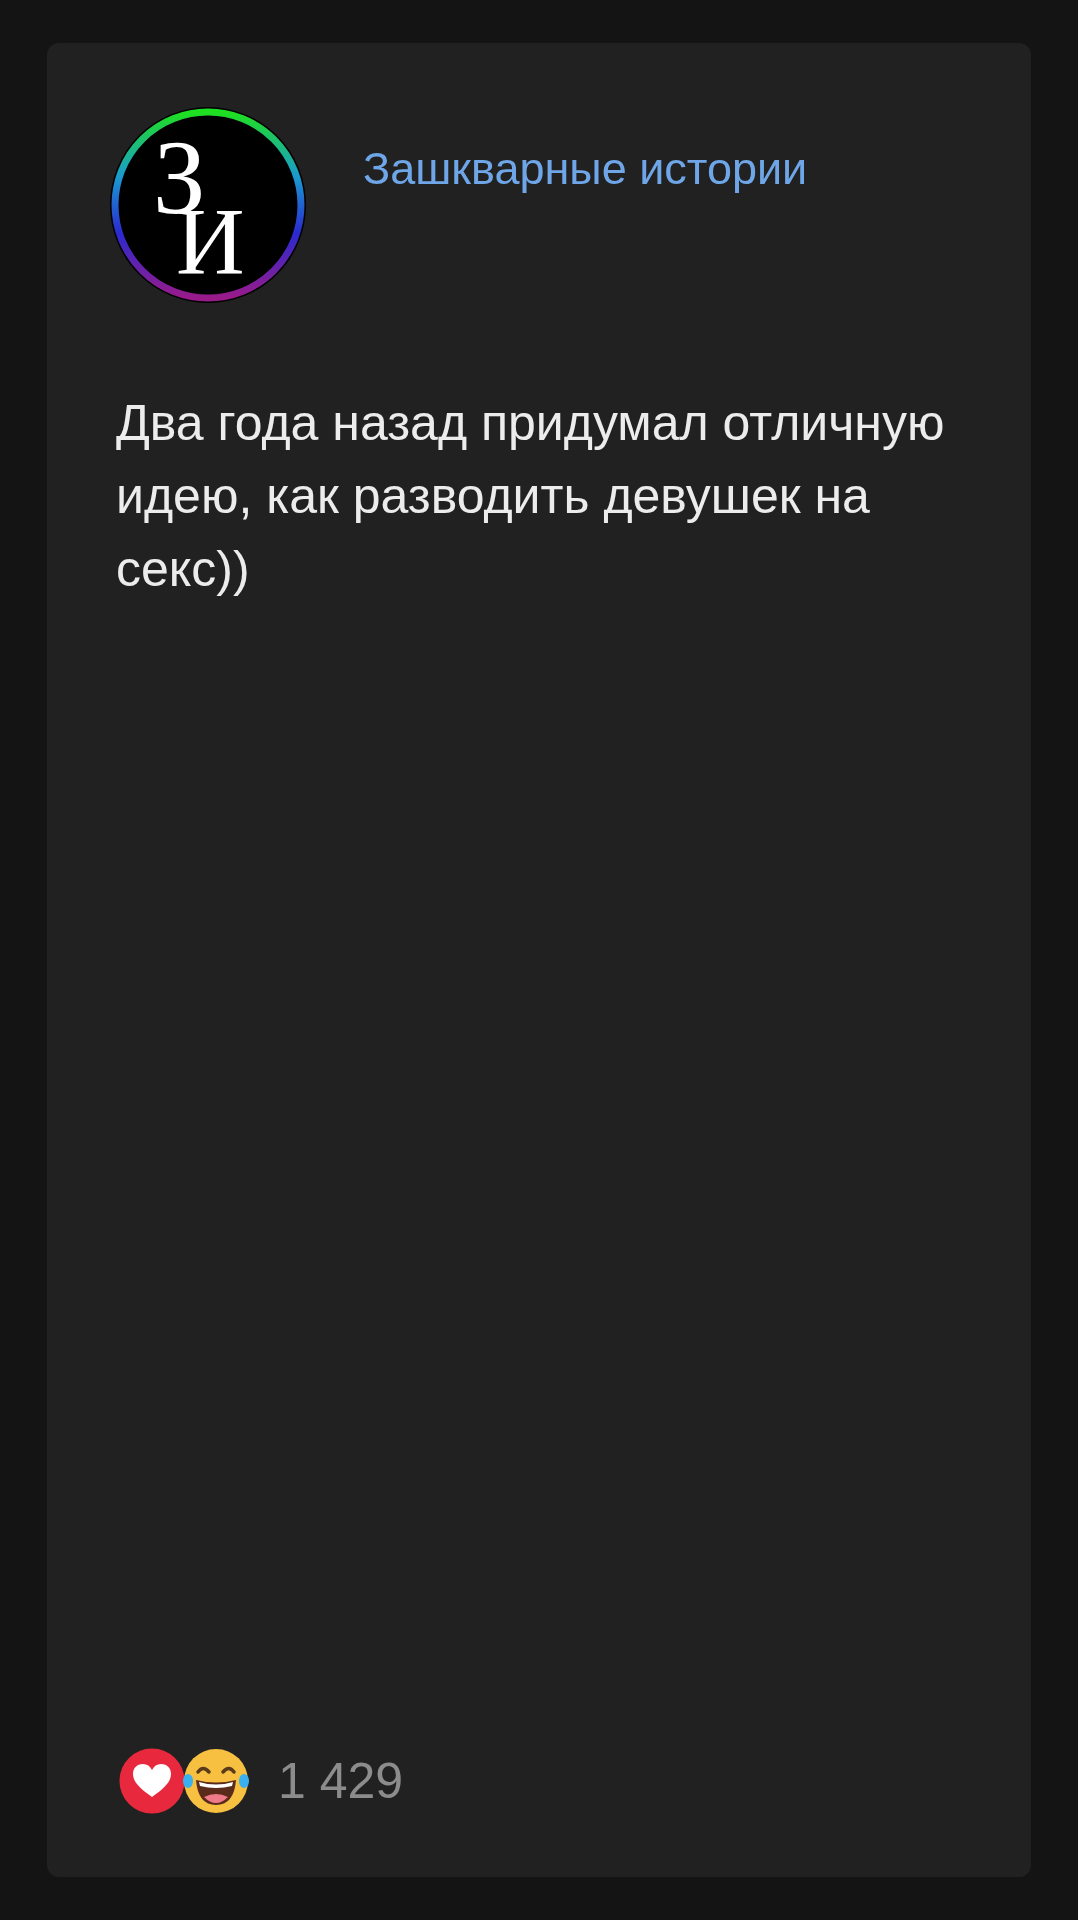 The height and width of the screenshot is (1920, 1078). What do you see at coordinates (530, 496) in the screenshot?
I see `post-text: Два года назад придумал отличную идею, как разводить девушек на секс))` at bounding box center [530, 496].